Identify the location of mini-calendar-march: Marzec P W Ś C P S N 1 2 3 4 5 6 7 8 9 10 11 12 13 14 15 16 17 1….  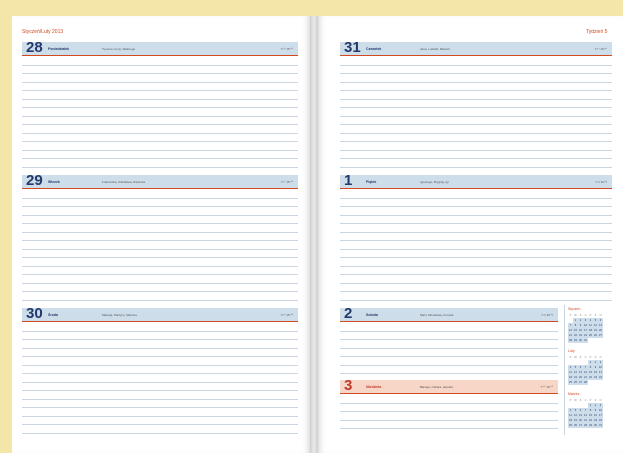
(588, 410).